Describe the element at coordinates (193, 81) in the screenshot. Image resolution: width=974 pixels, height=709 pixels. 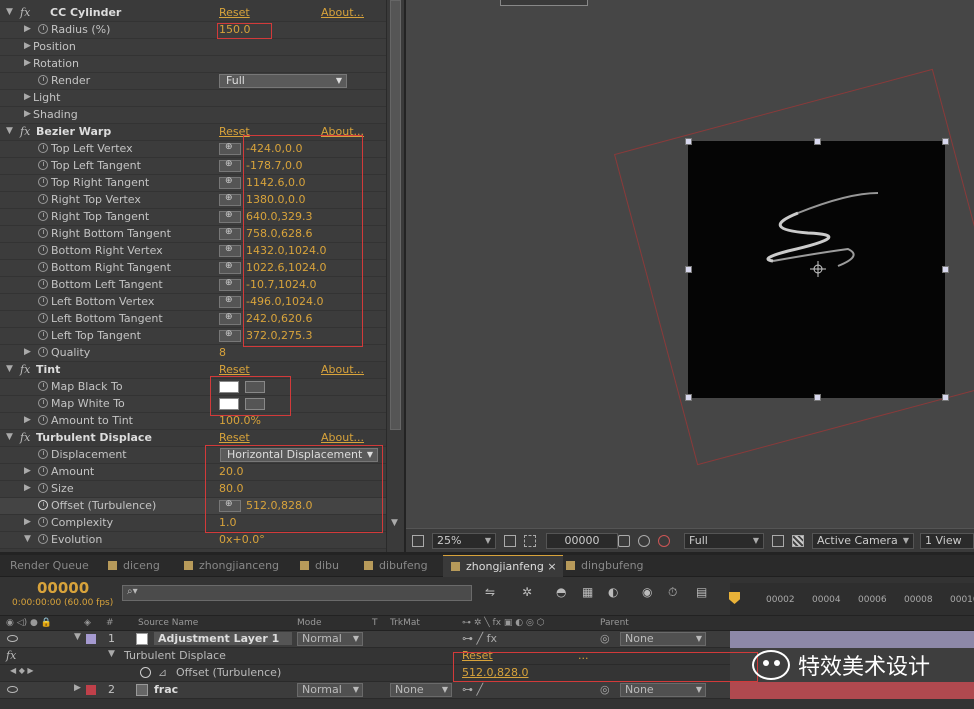
I see `param-render: Render Full ▼` at that location.